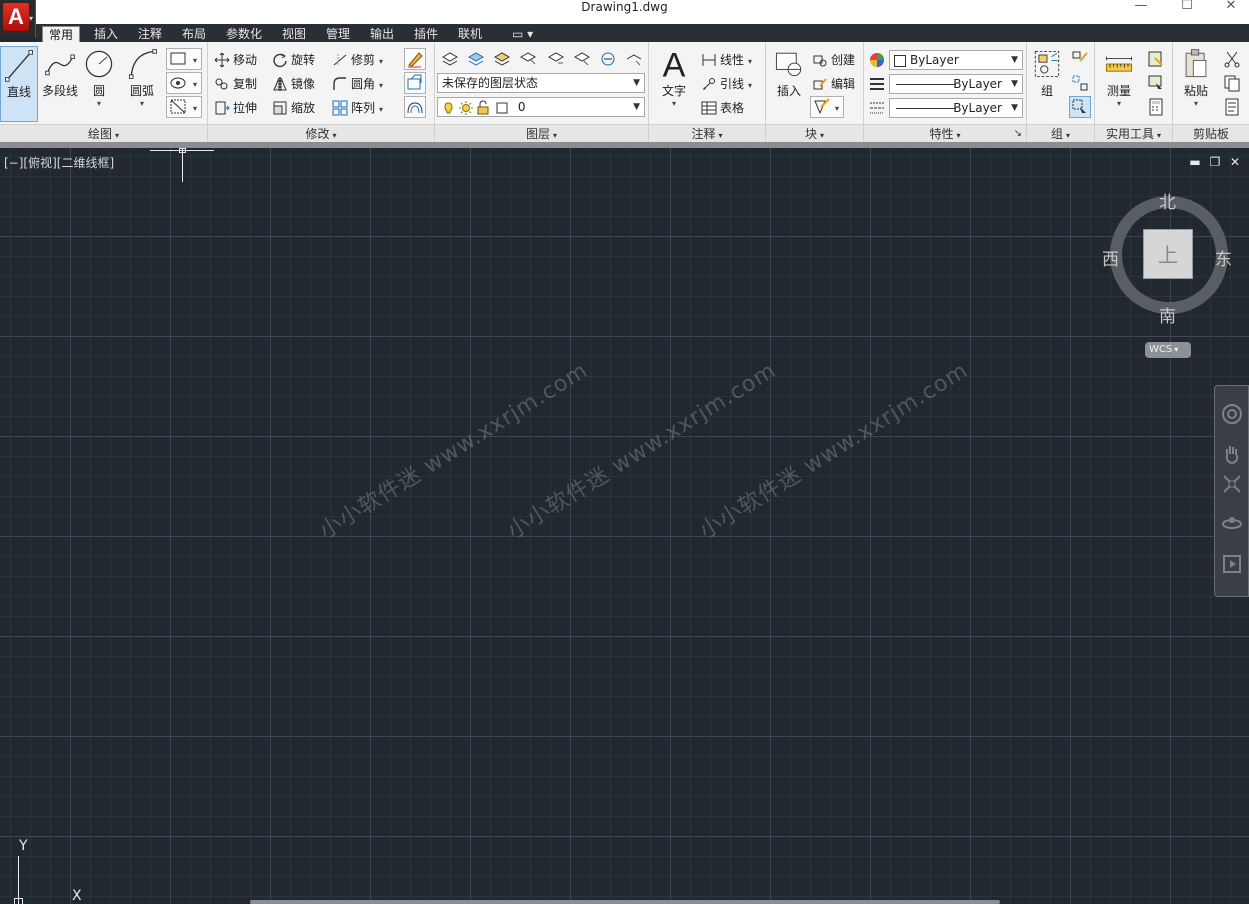  Describe the element at coordinates (382, 34) in the screenshot. I see `tab-output: 输出` at that location.